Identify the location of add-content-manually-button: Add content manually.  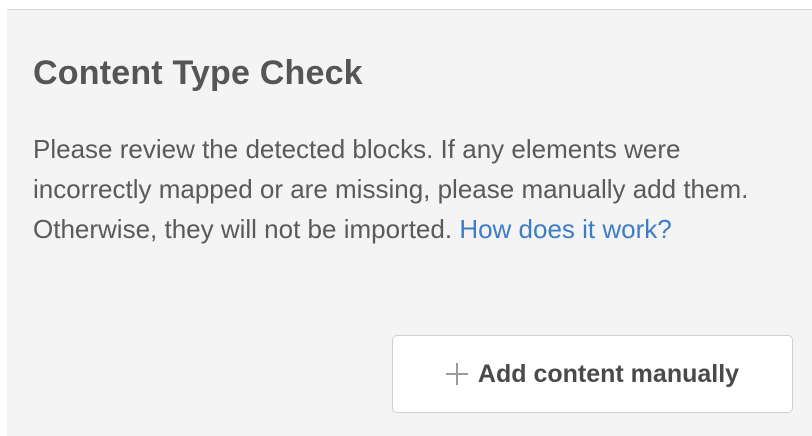
(592, 374).